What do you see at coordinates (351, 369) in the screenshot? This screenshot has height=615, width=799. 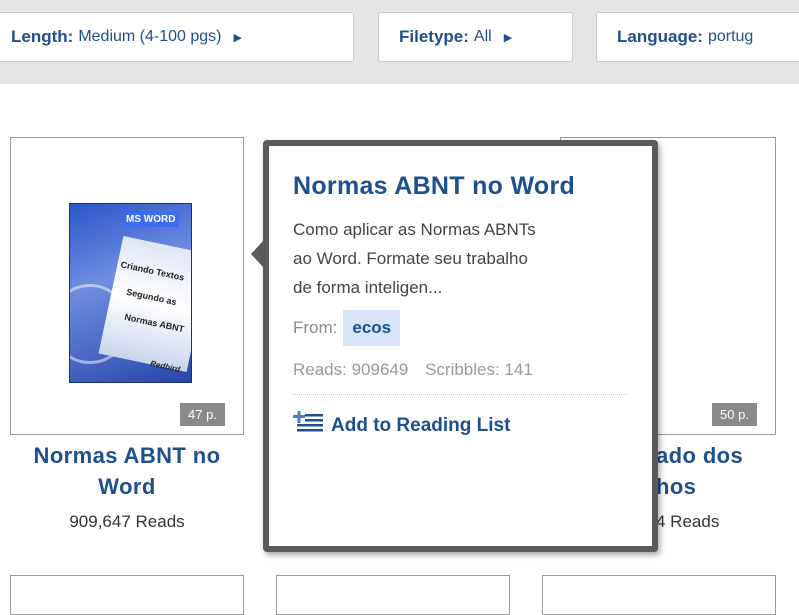 I see `reads-count: Reads: 909649` at bounding box center [351, 369].